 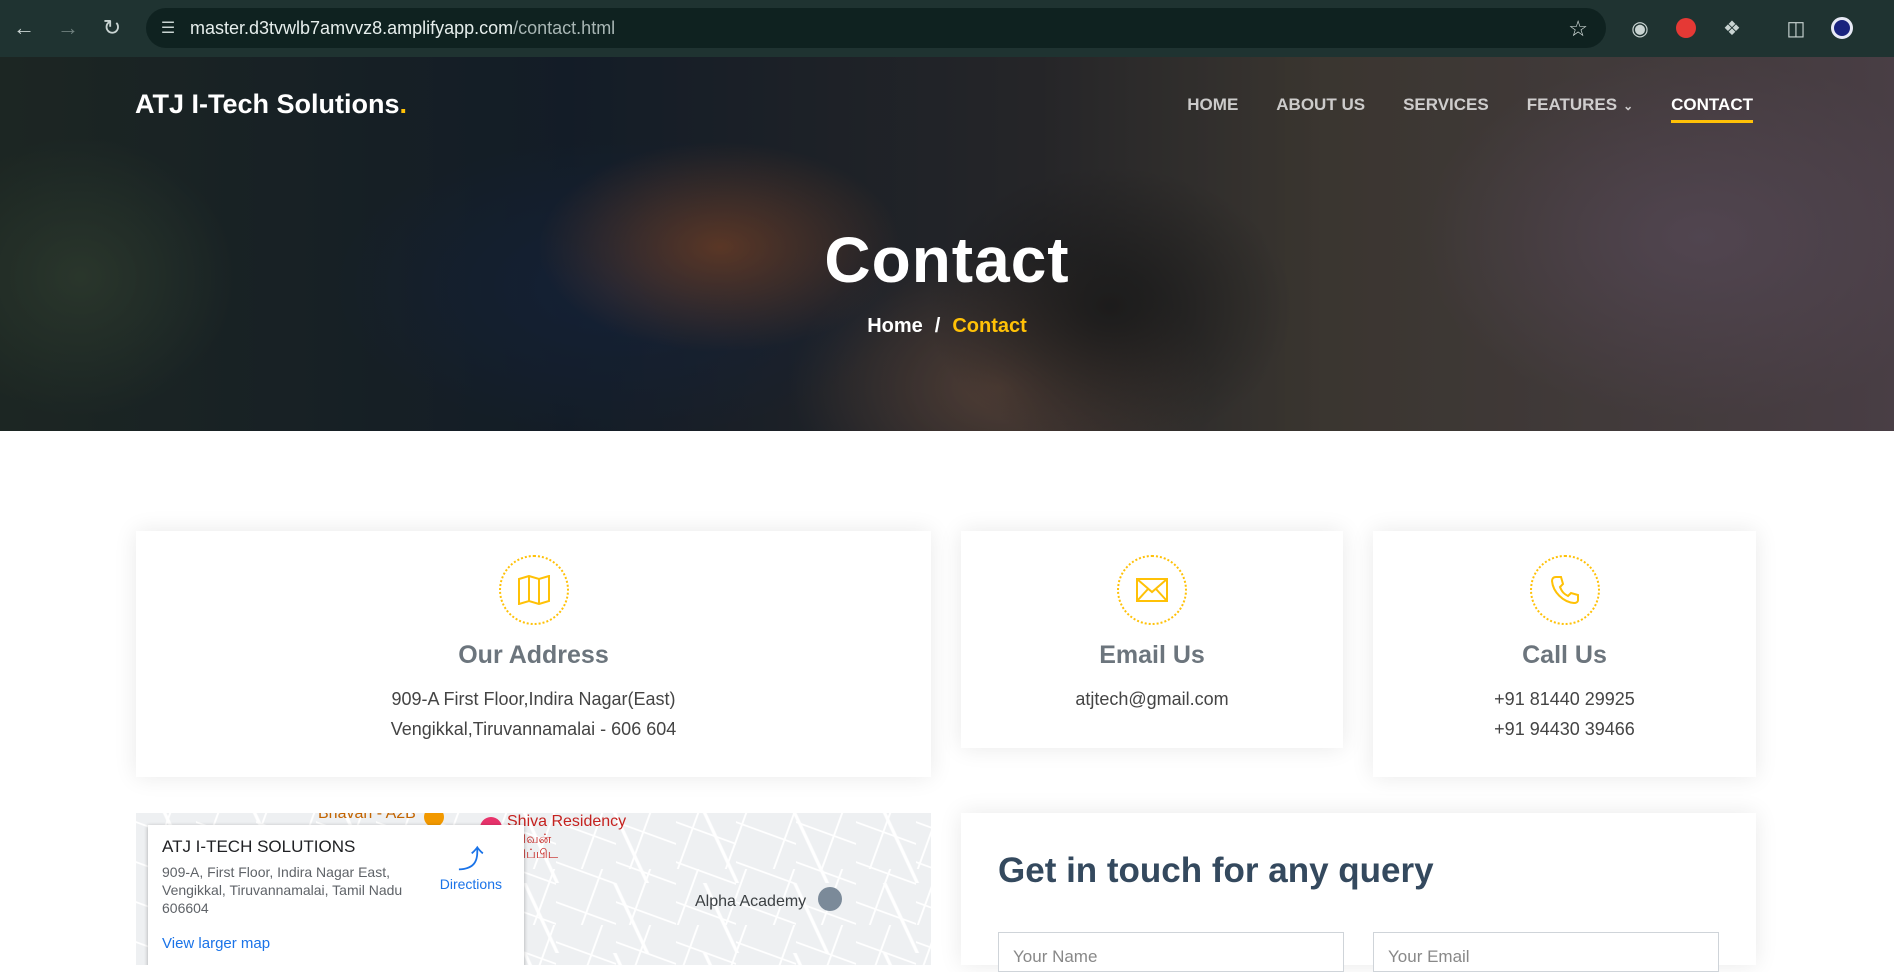 I want to click on form-heading: Get in touch for any query, so click(x=1216, y=870).